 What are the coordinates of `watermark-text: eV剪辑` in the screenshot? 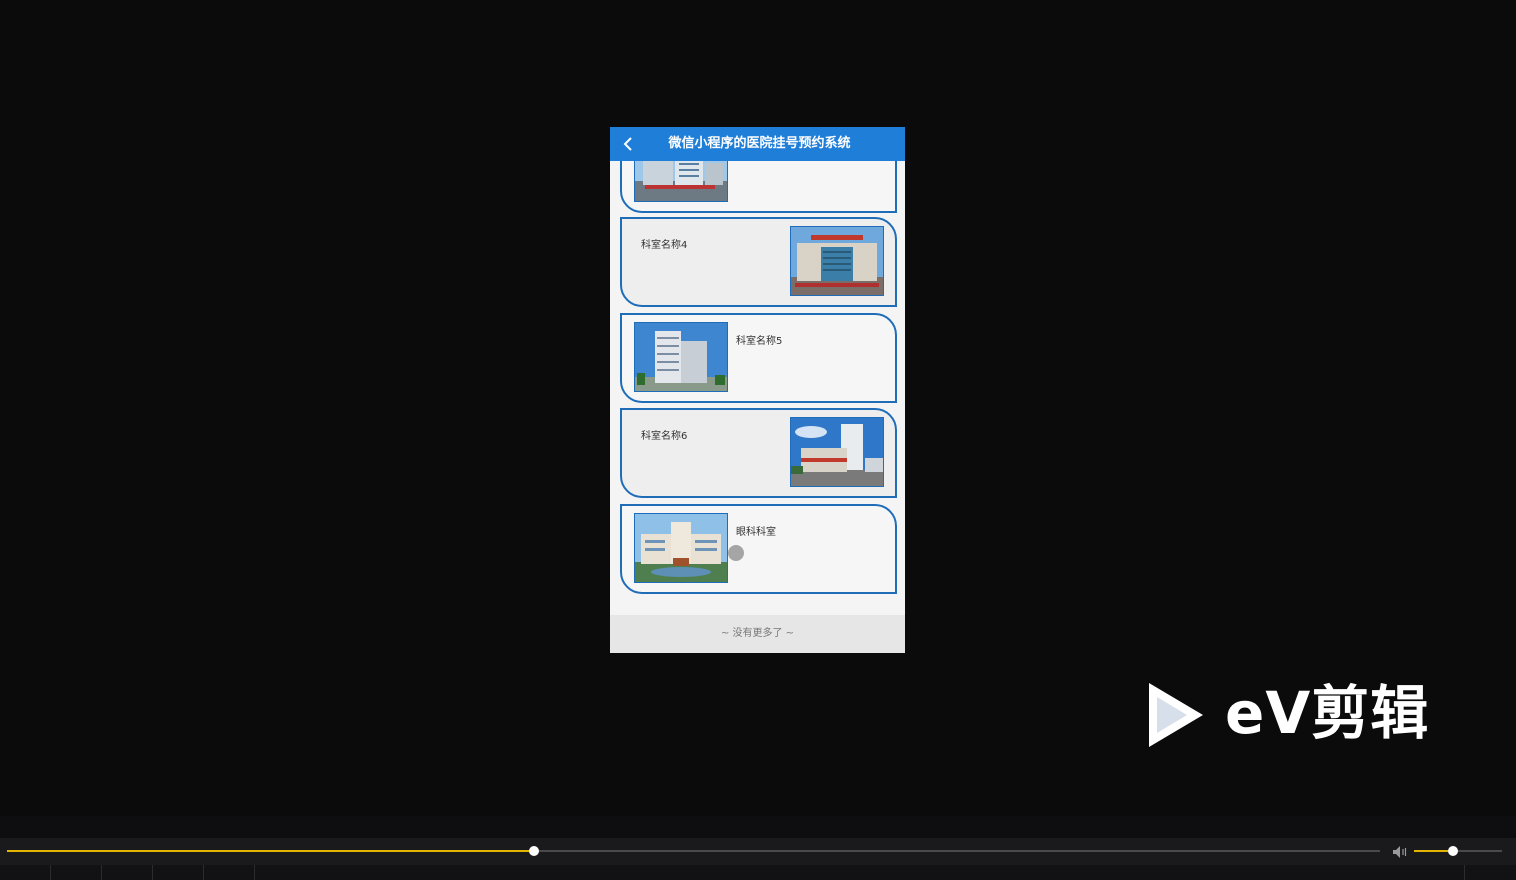 It's located at (1327, 713).